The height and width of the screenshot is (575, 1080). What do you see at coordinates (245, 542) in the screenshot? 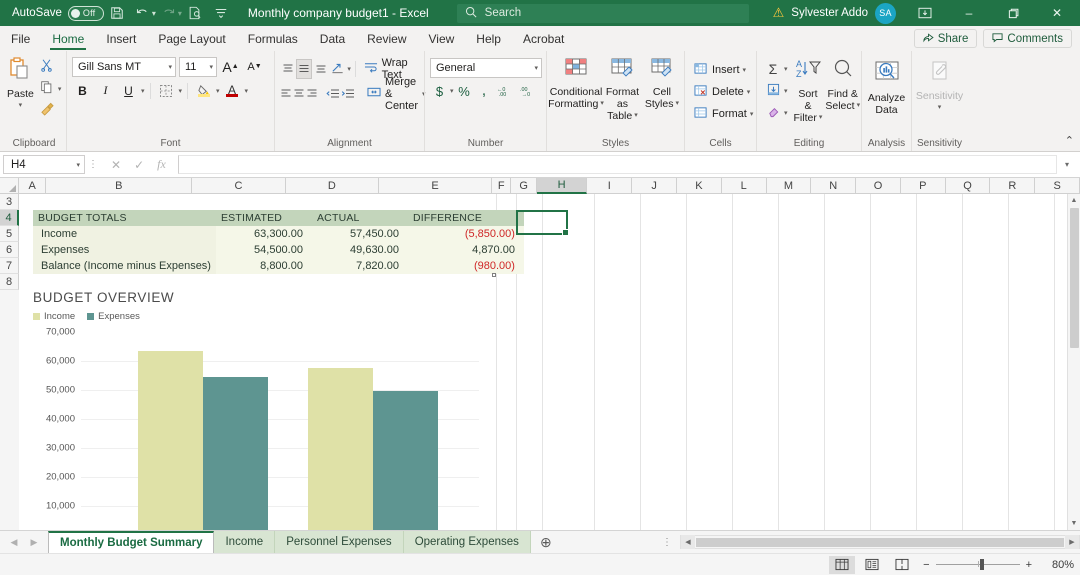
I see `sheet-tab-income: Income` at bounding box center [245, 542].